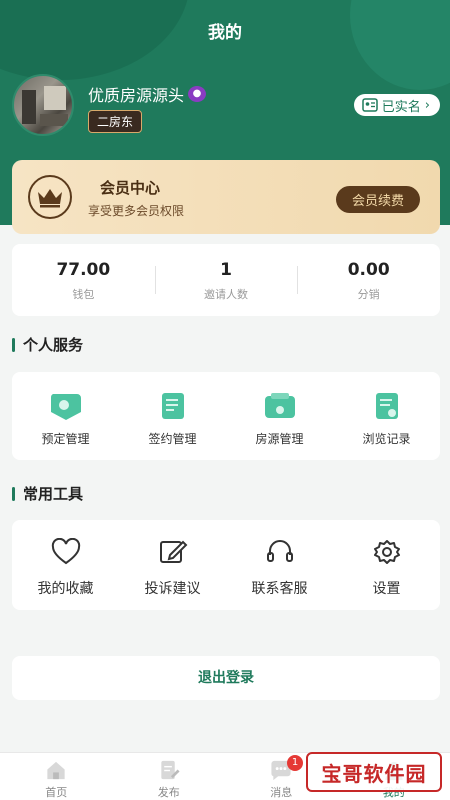 Image resolution: width=450 pixels, height=800 pixels. Describe the element at coordinates (386, 439) in the screenshot. I see `service-label: 浏览记录` at that location.